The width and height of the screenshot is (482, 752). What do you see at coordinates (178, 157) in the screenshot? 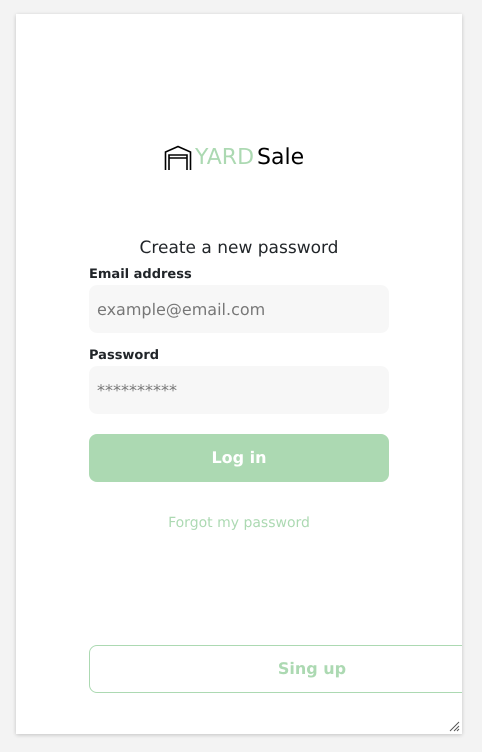
I see `garage-icon` at bounding box center [178, 157].